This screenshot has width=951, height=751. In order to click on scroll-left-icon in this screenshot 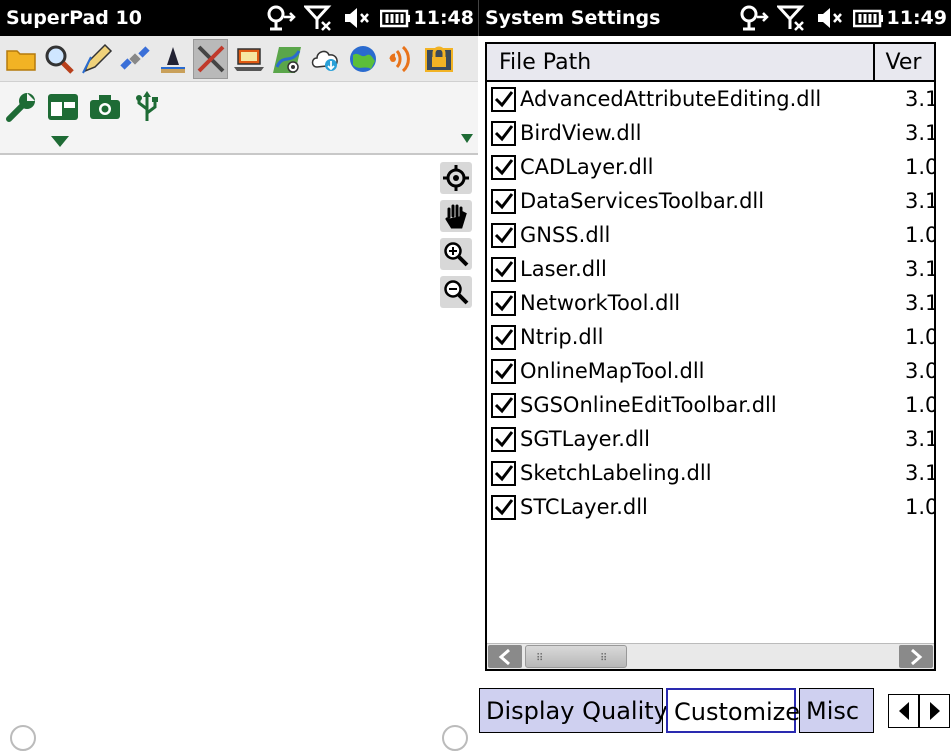, I will do `click(505, 656)`.